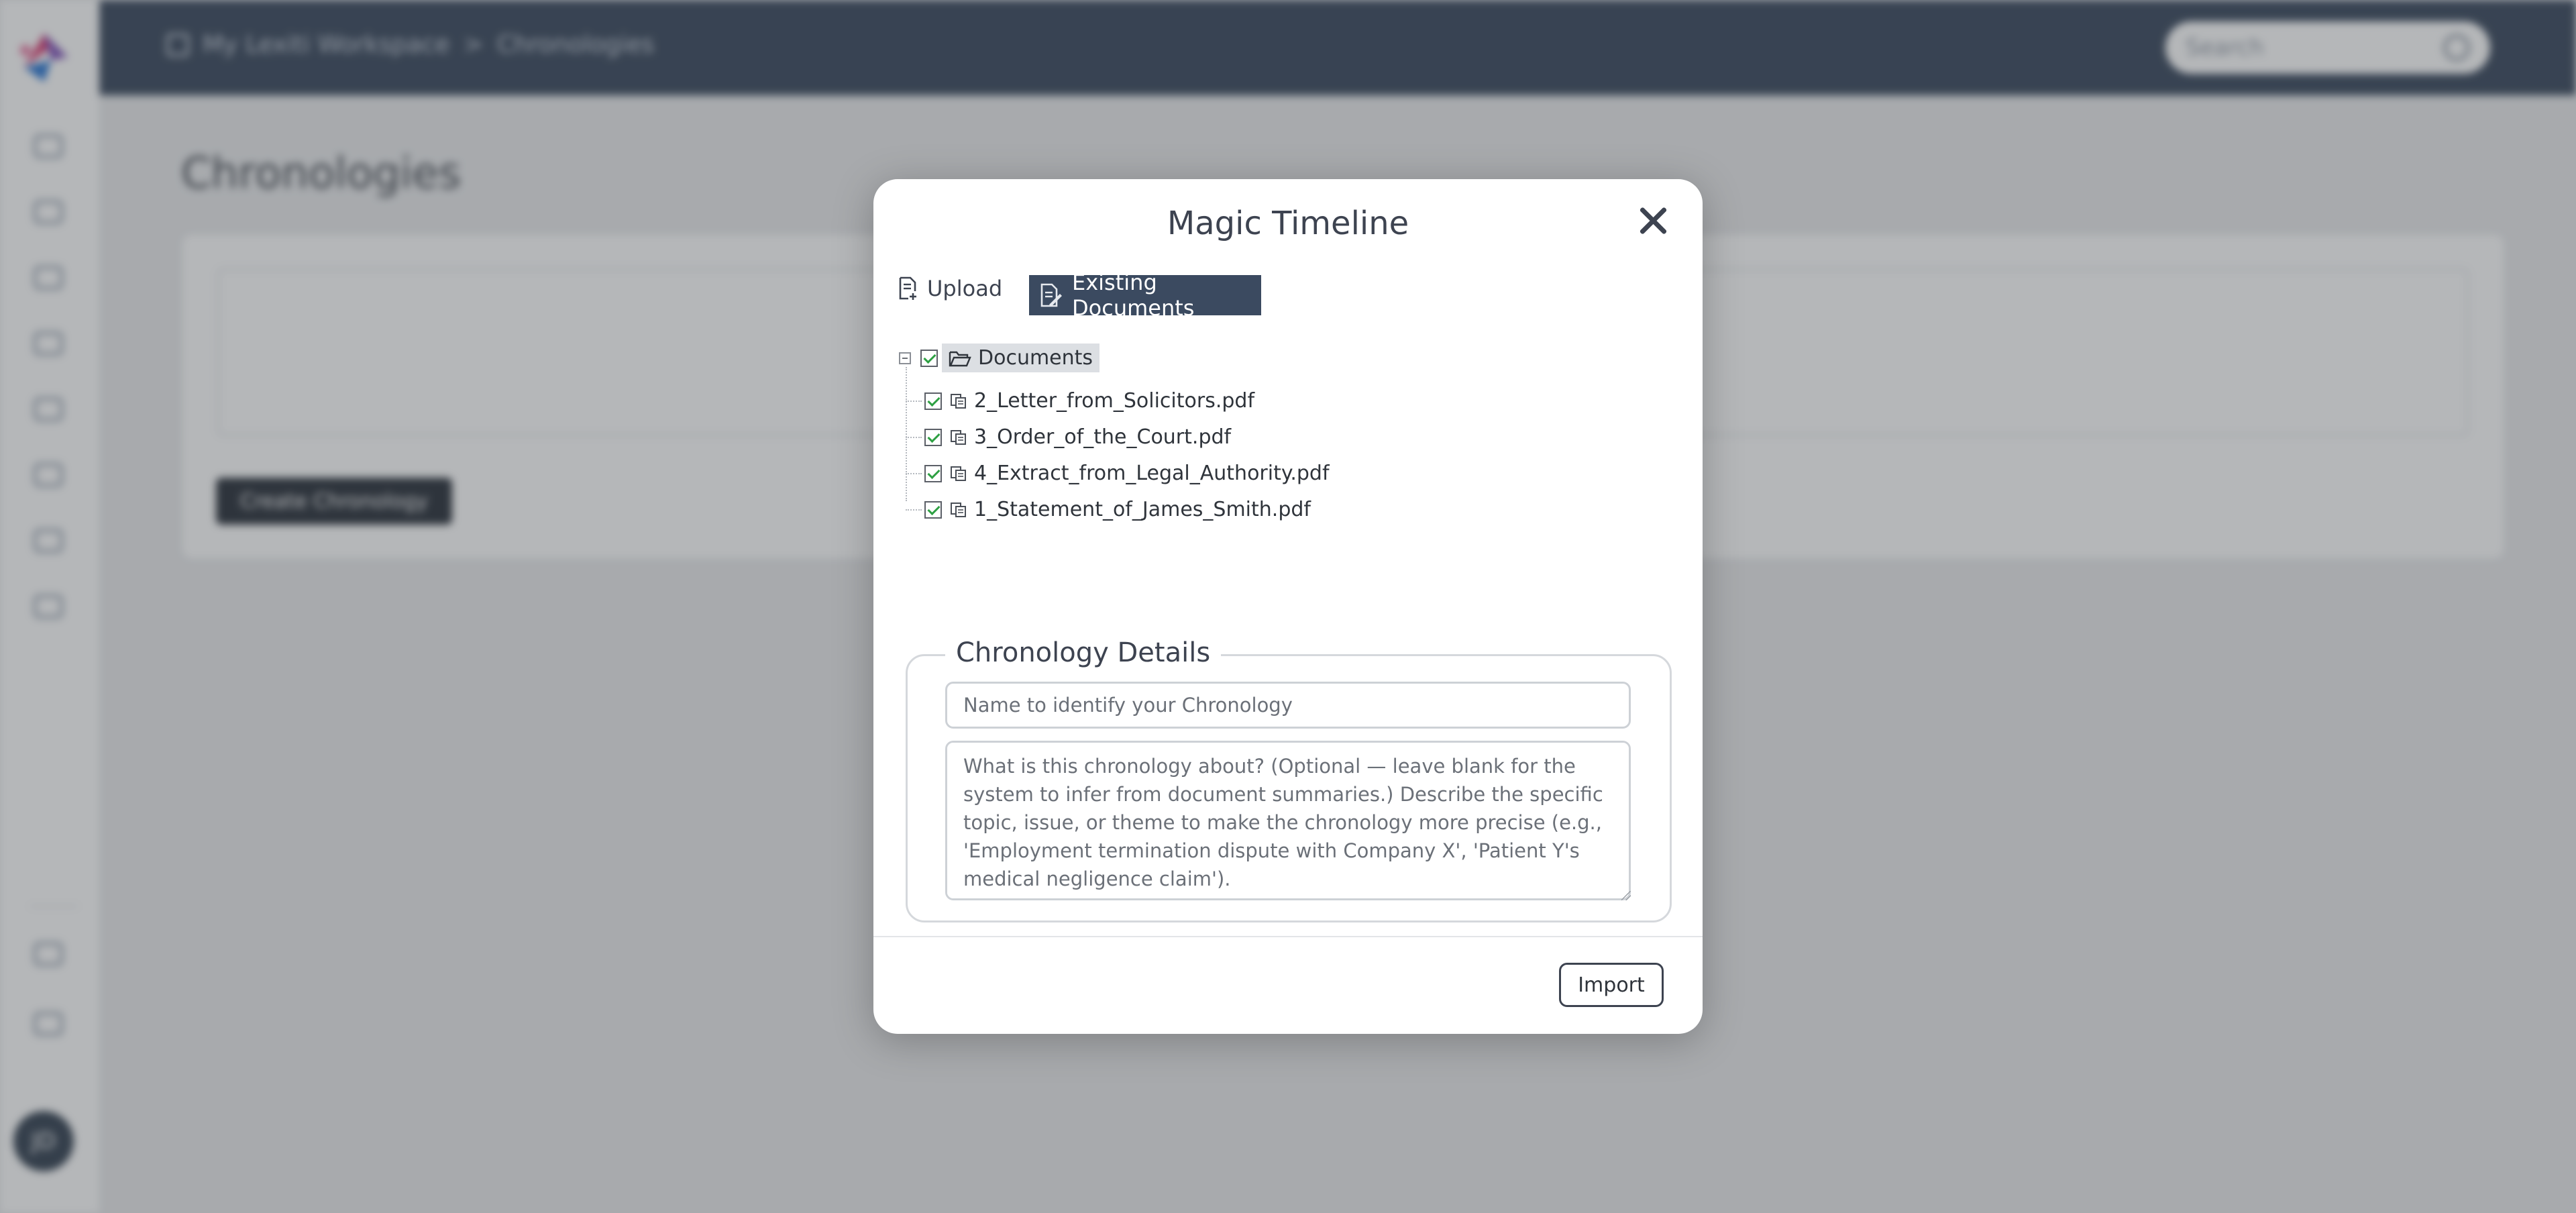  What do you see at coordinates (1288, 937) in the screenshot?
I see `modal-footer-divider` at bounding box center [1288, 937].